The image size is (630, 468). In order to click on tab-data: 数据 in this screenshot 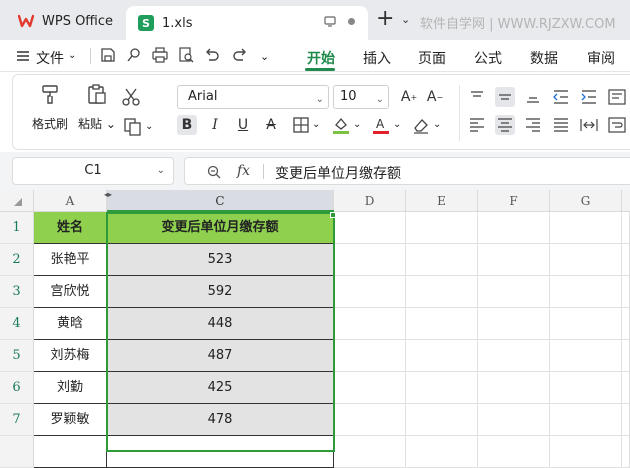, I will do `click(544, 58)`.